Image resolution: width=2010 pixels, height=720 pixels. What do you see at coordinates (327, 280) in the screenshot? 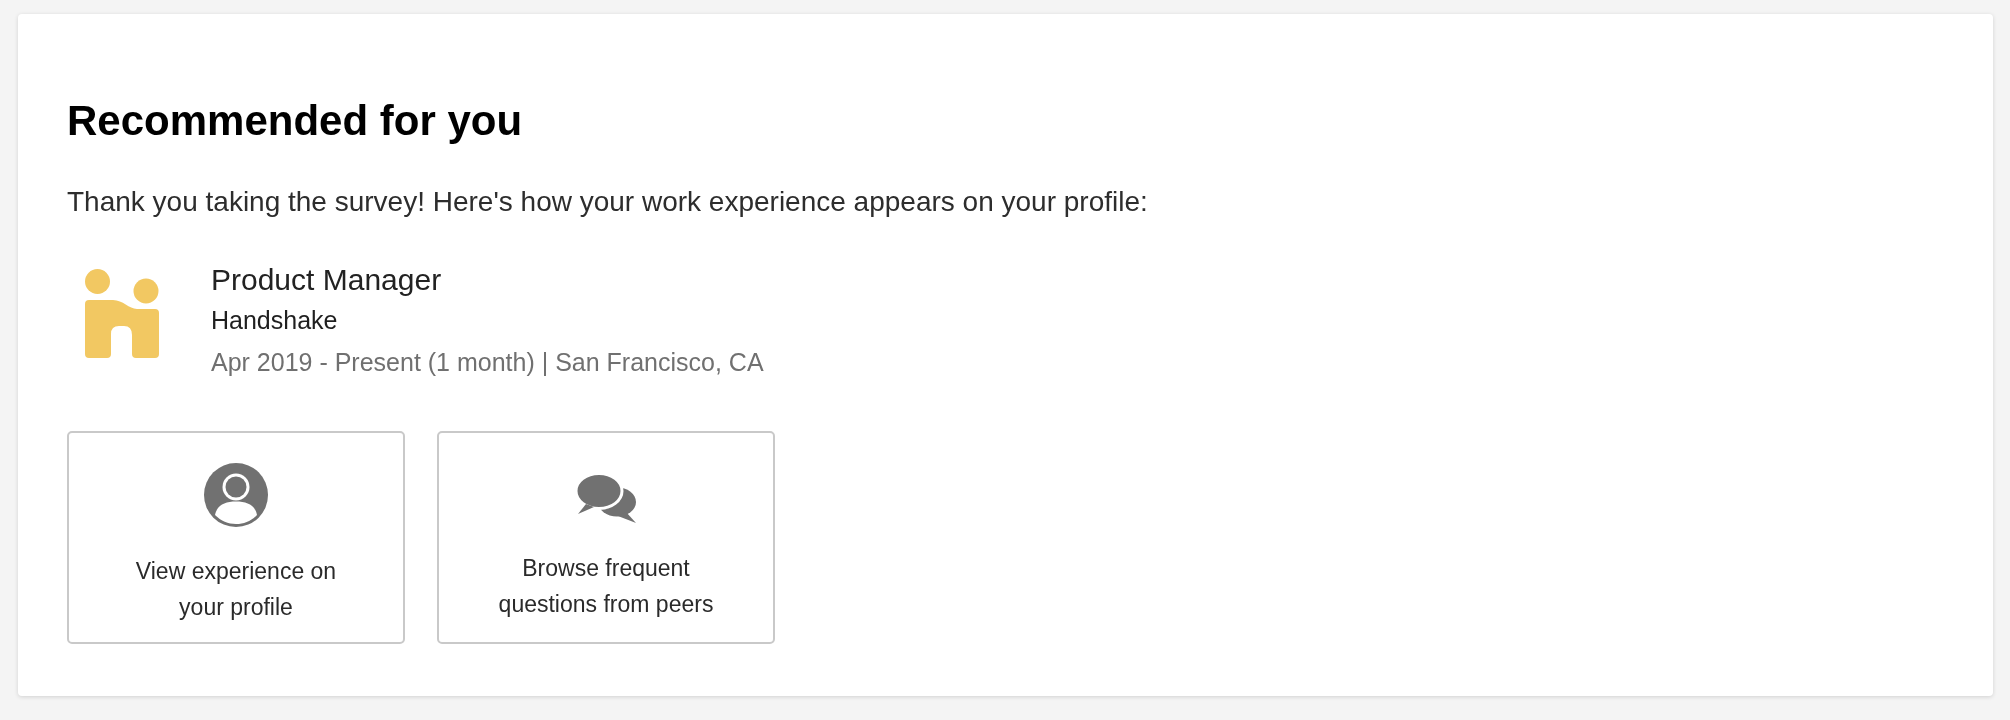
I see `job-title: Product Manager` at bounding box center [327, 280].